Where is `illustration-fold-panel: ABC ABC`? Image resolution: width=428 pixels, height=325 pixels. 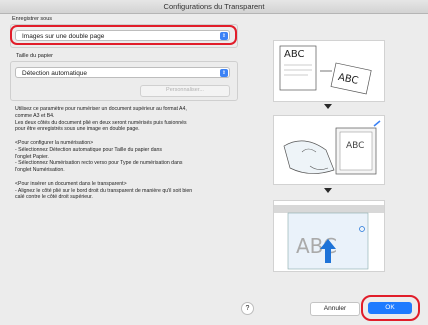
illustration-fold-panel: ABC ABC is located at coordinates (329, 71).